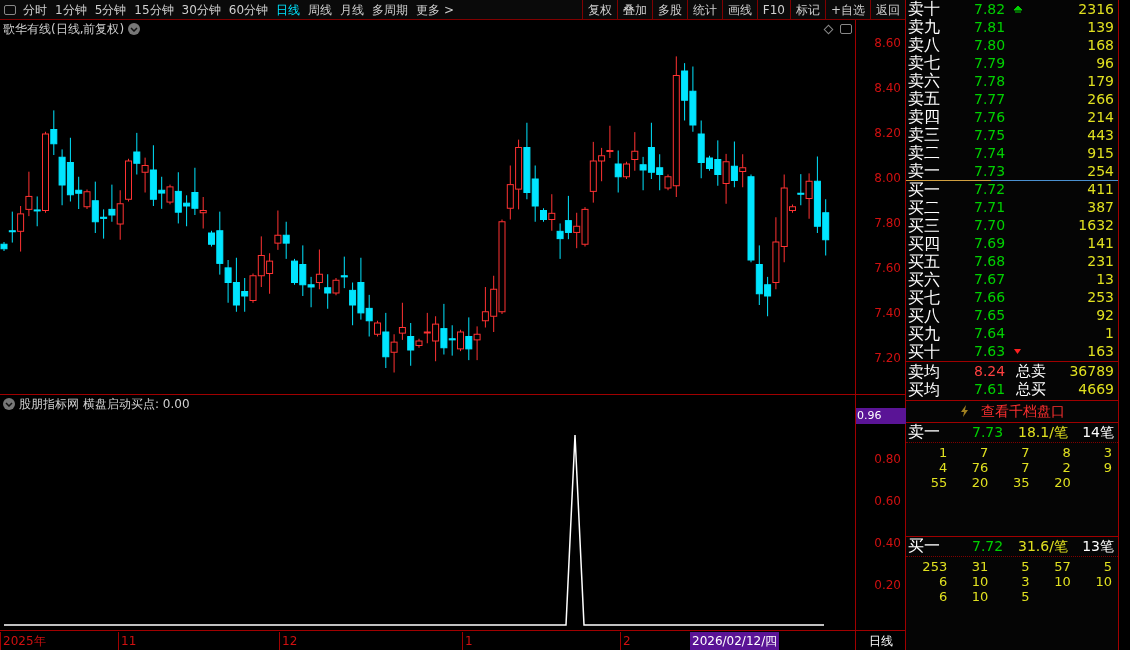 Image resolution: width=1130 pixels, height=650 pixels. Describe the element at coordinates (887, 543) in the screenshot. I see `axis-label: 0.40` at that location.